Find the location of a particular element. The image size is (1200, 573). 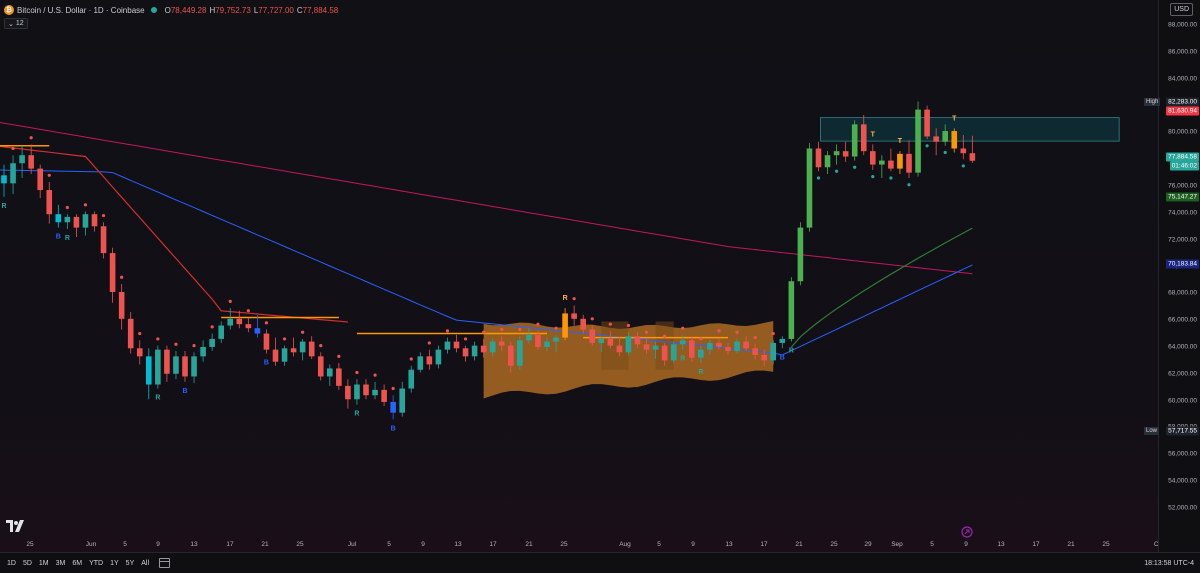

bitcoin-icon: ₿ is located at coordinates (9, 10).